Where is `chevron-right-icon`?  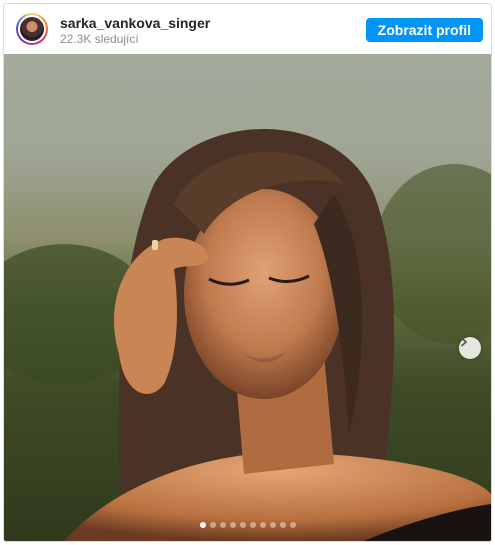
chevron-right-icon is located at coordinates (464, 342).